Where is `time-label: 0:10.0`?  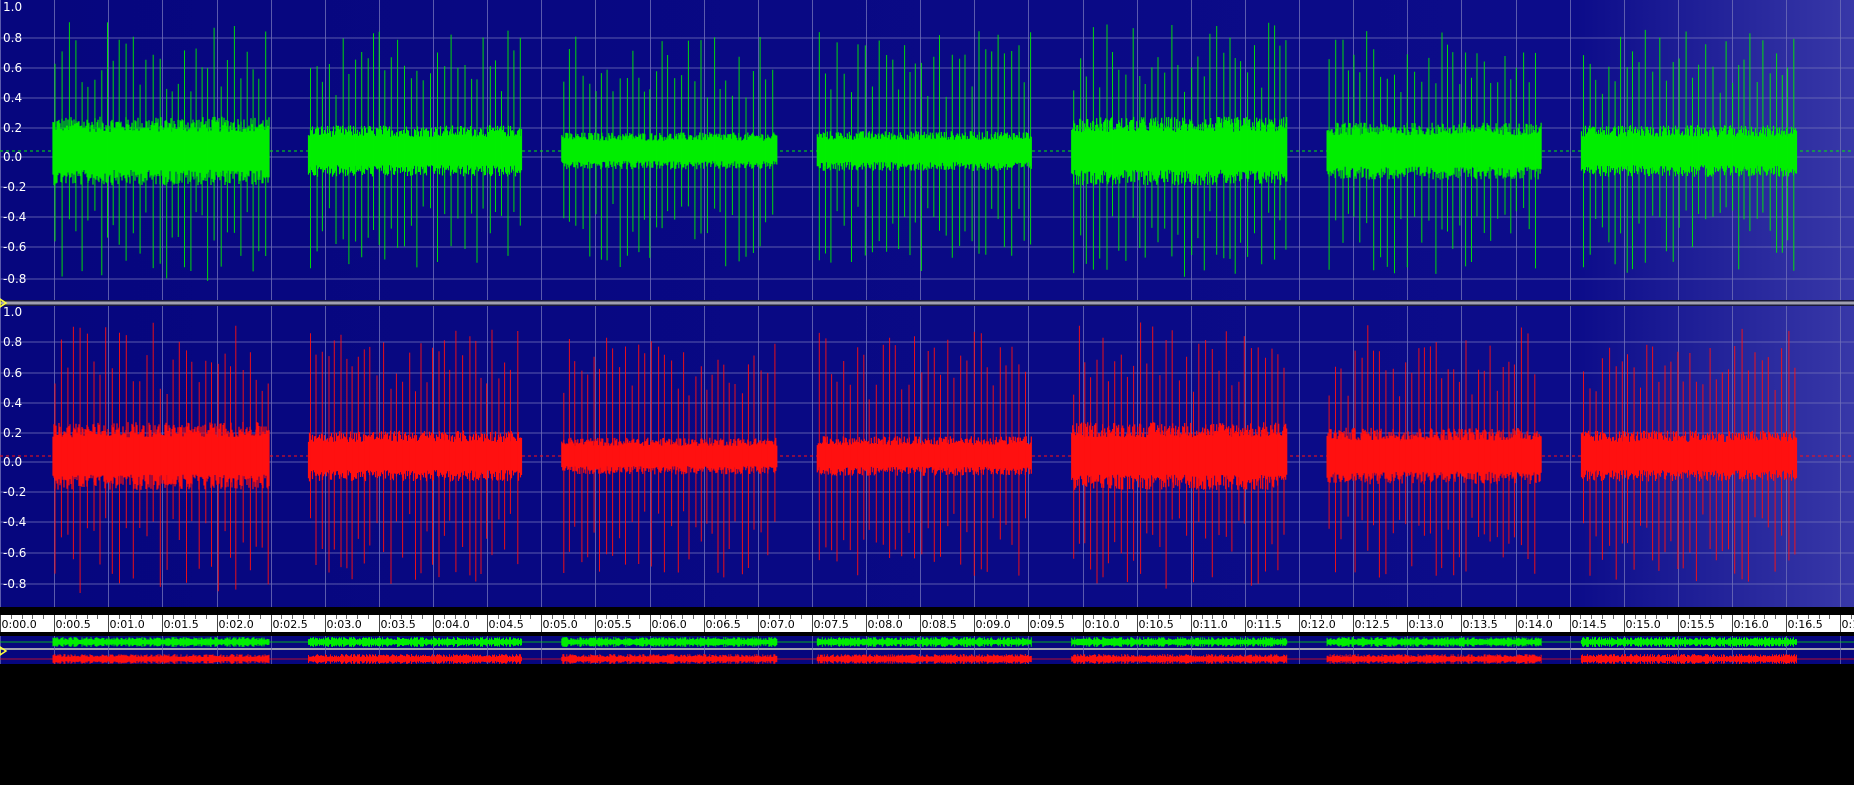 time-label: 0:10.0 is located at coordinates (1102, 624).